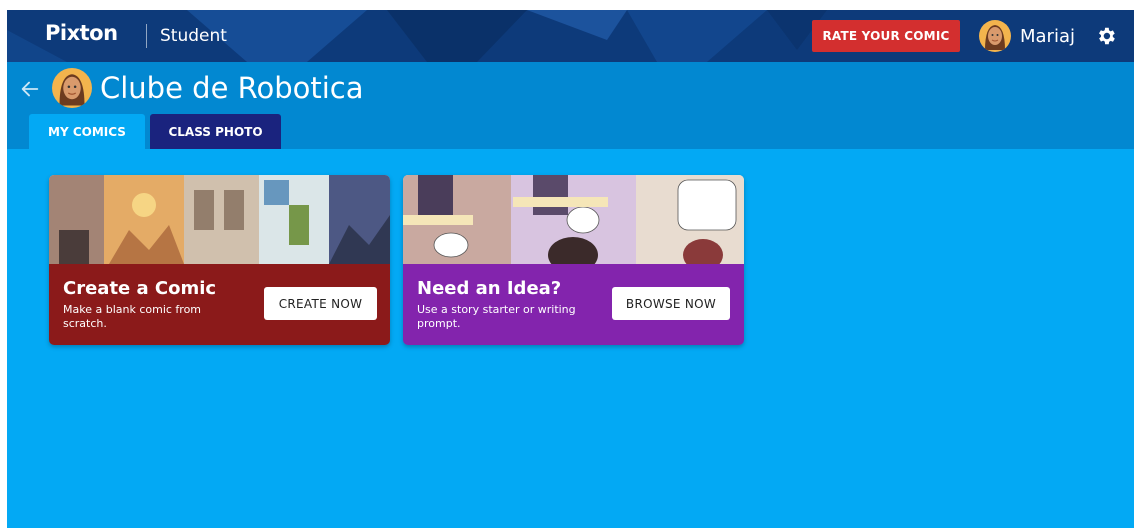  Describe the element at coordinates (573, 219) in the screenshot. I see `comic-panels-image` at that location.